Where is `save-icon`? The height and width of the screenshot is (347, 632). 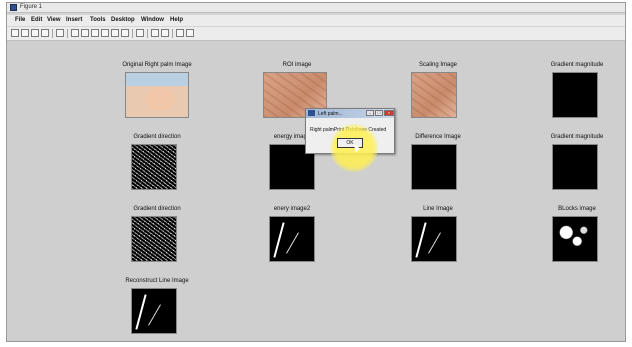
save-icon is located at coordinates (35, 33).